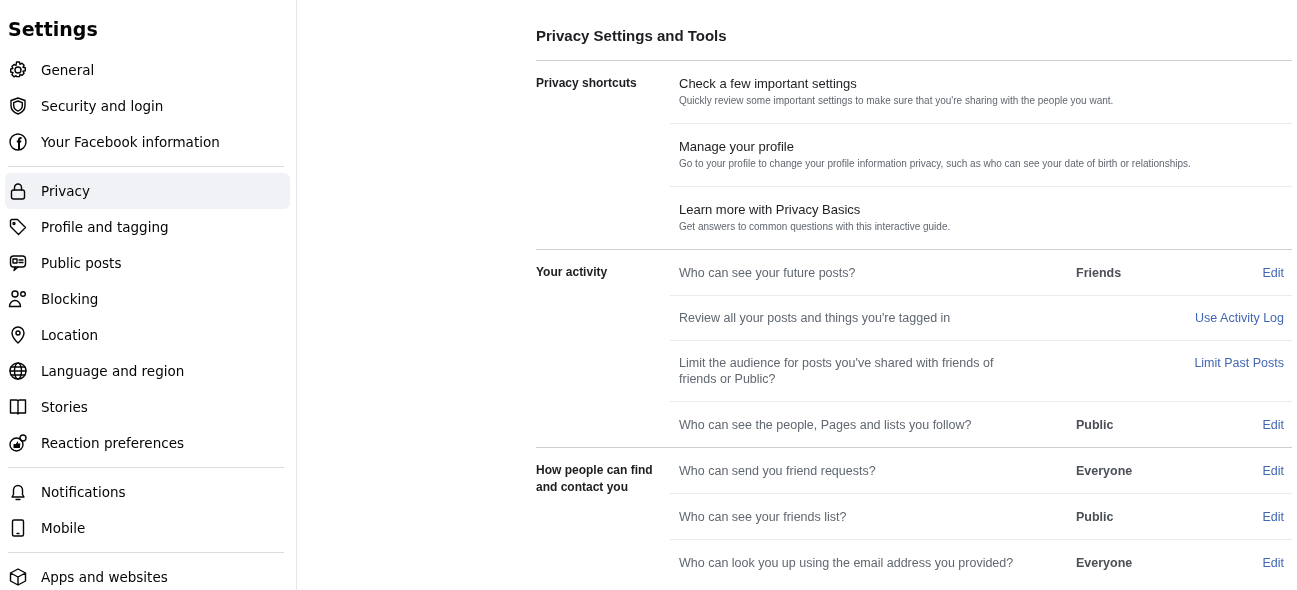  I want to click on section-label: Your activity, so click(572, 272).